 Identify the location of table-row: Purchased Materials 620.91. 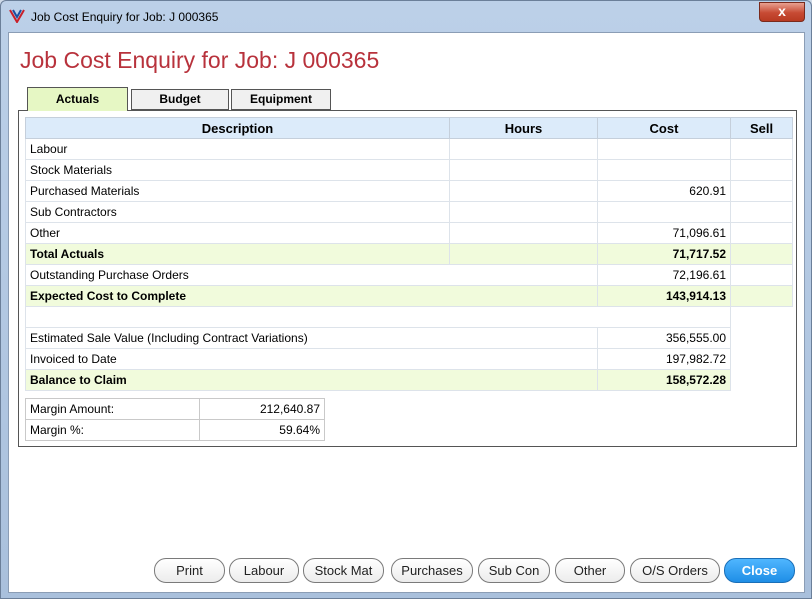
(409, 191).